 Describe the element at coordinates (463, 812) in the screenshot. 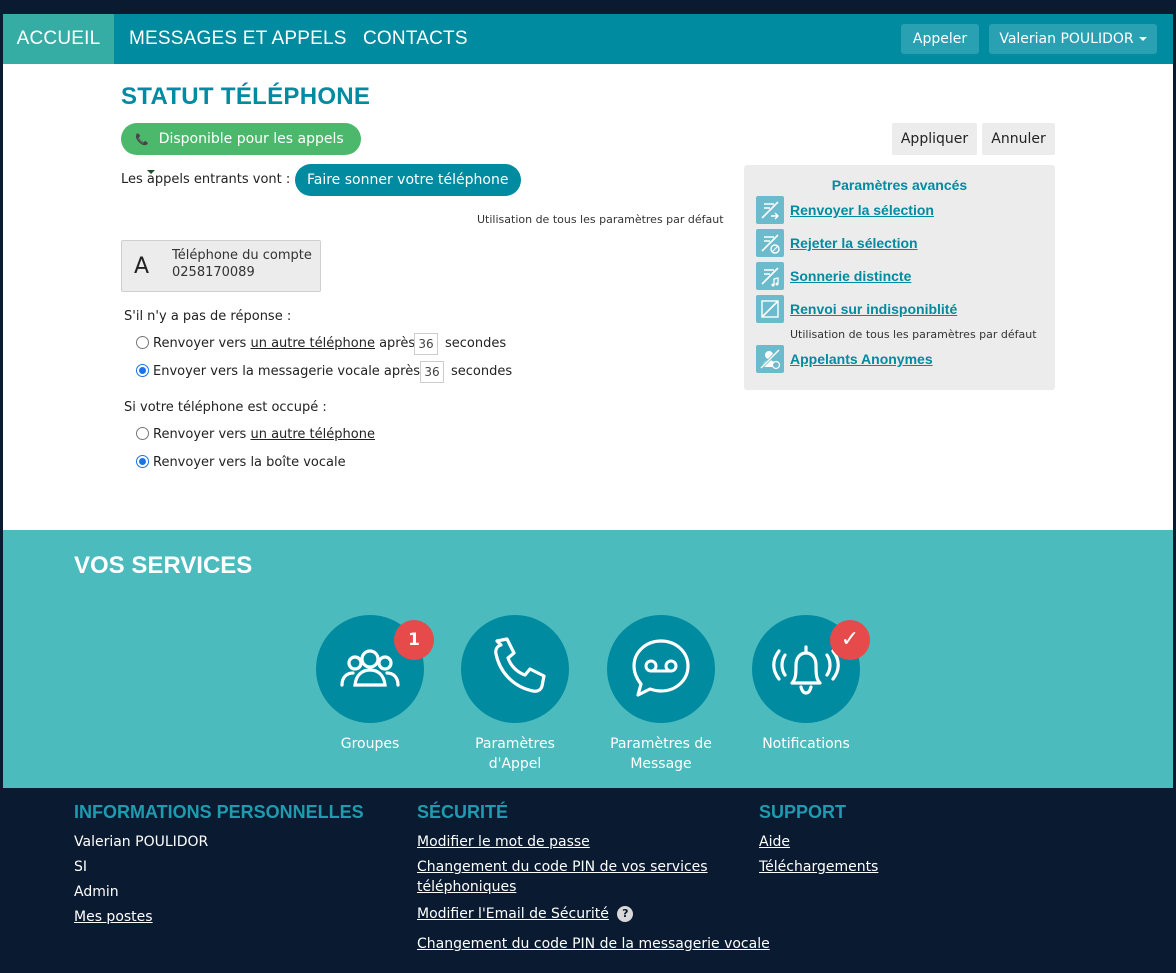

I see `security-heading: SÉCURITÉ` at that location.